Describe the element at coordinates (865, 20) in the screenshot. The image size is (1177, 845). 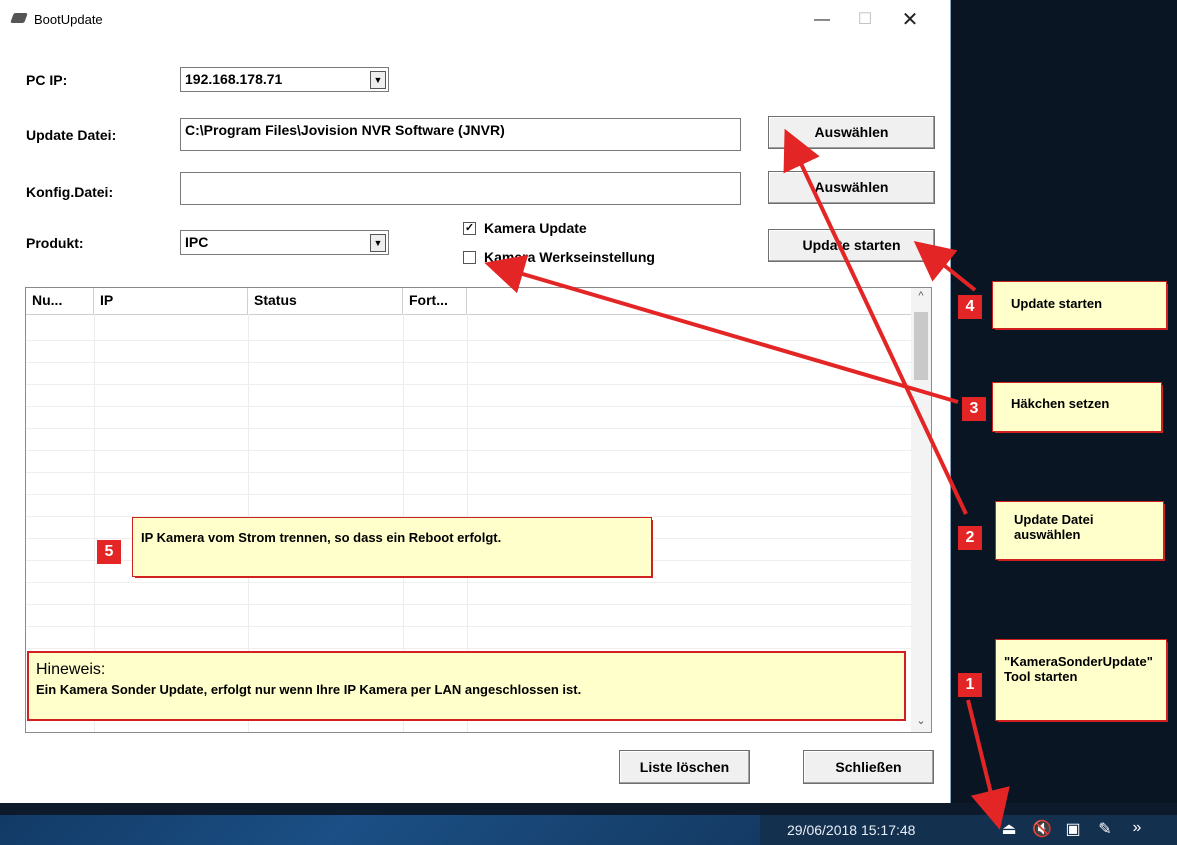
I see `maximize-button: ☐` at that location.